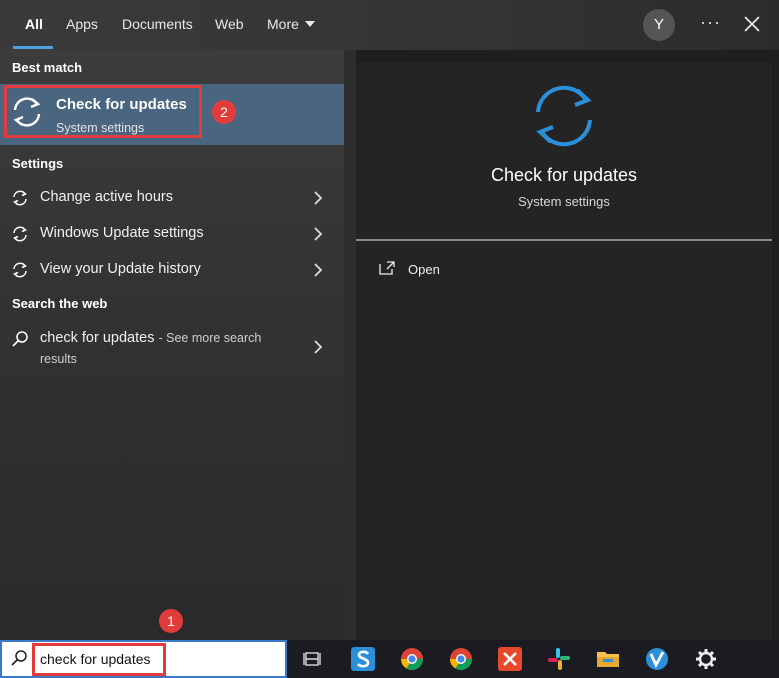  Describe the element at coordinates (564, 175) in the screenshot. I see `preview-title: Check for updates` at that location.